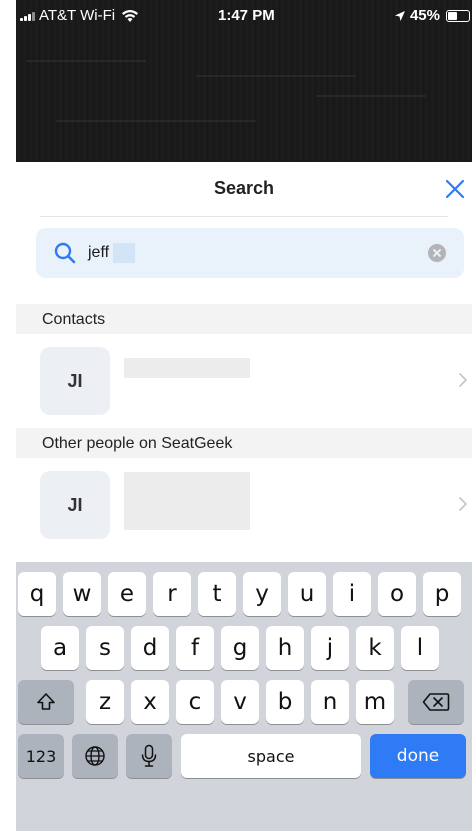 Image resolution: width=472 pixels, height=831 pixels. What do you see at coordinates (399, 15) in the screenshot?
I see `location-arrow-icon` at bounding box center [399, 15].